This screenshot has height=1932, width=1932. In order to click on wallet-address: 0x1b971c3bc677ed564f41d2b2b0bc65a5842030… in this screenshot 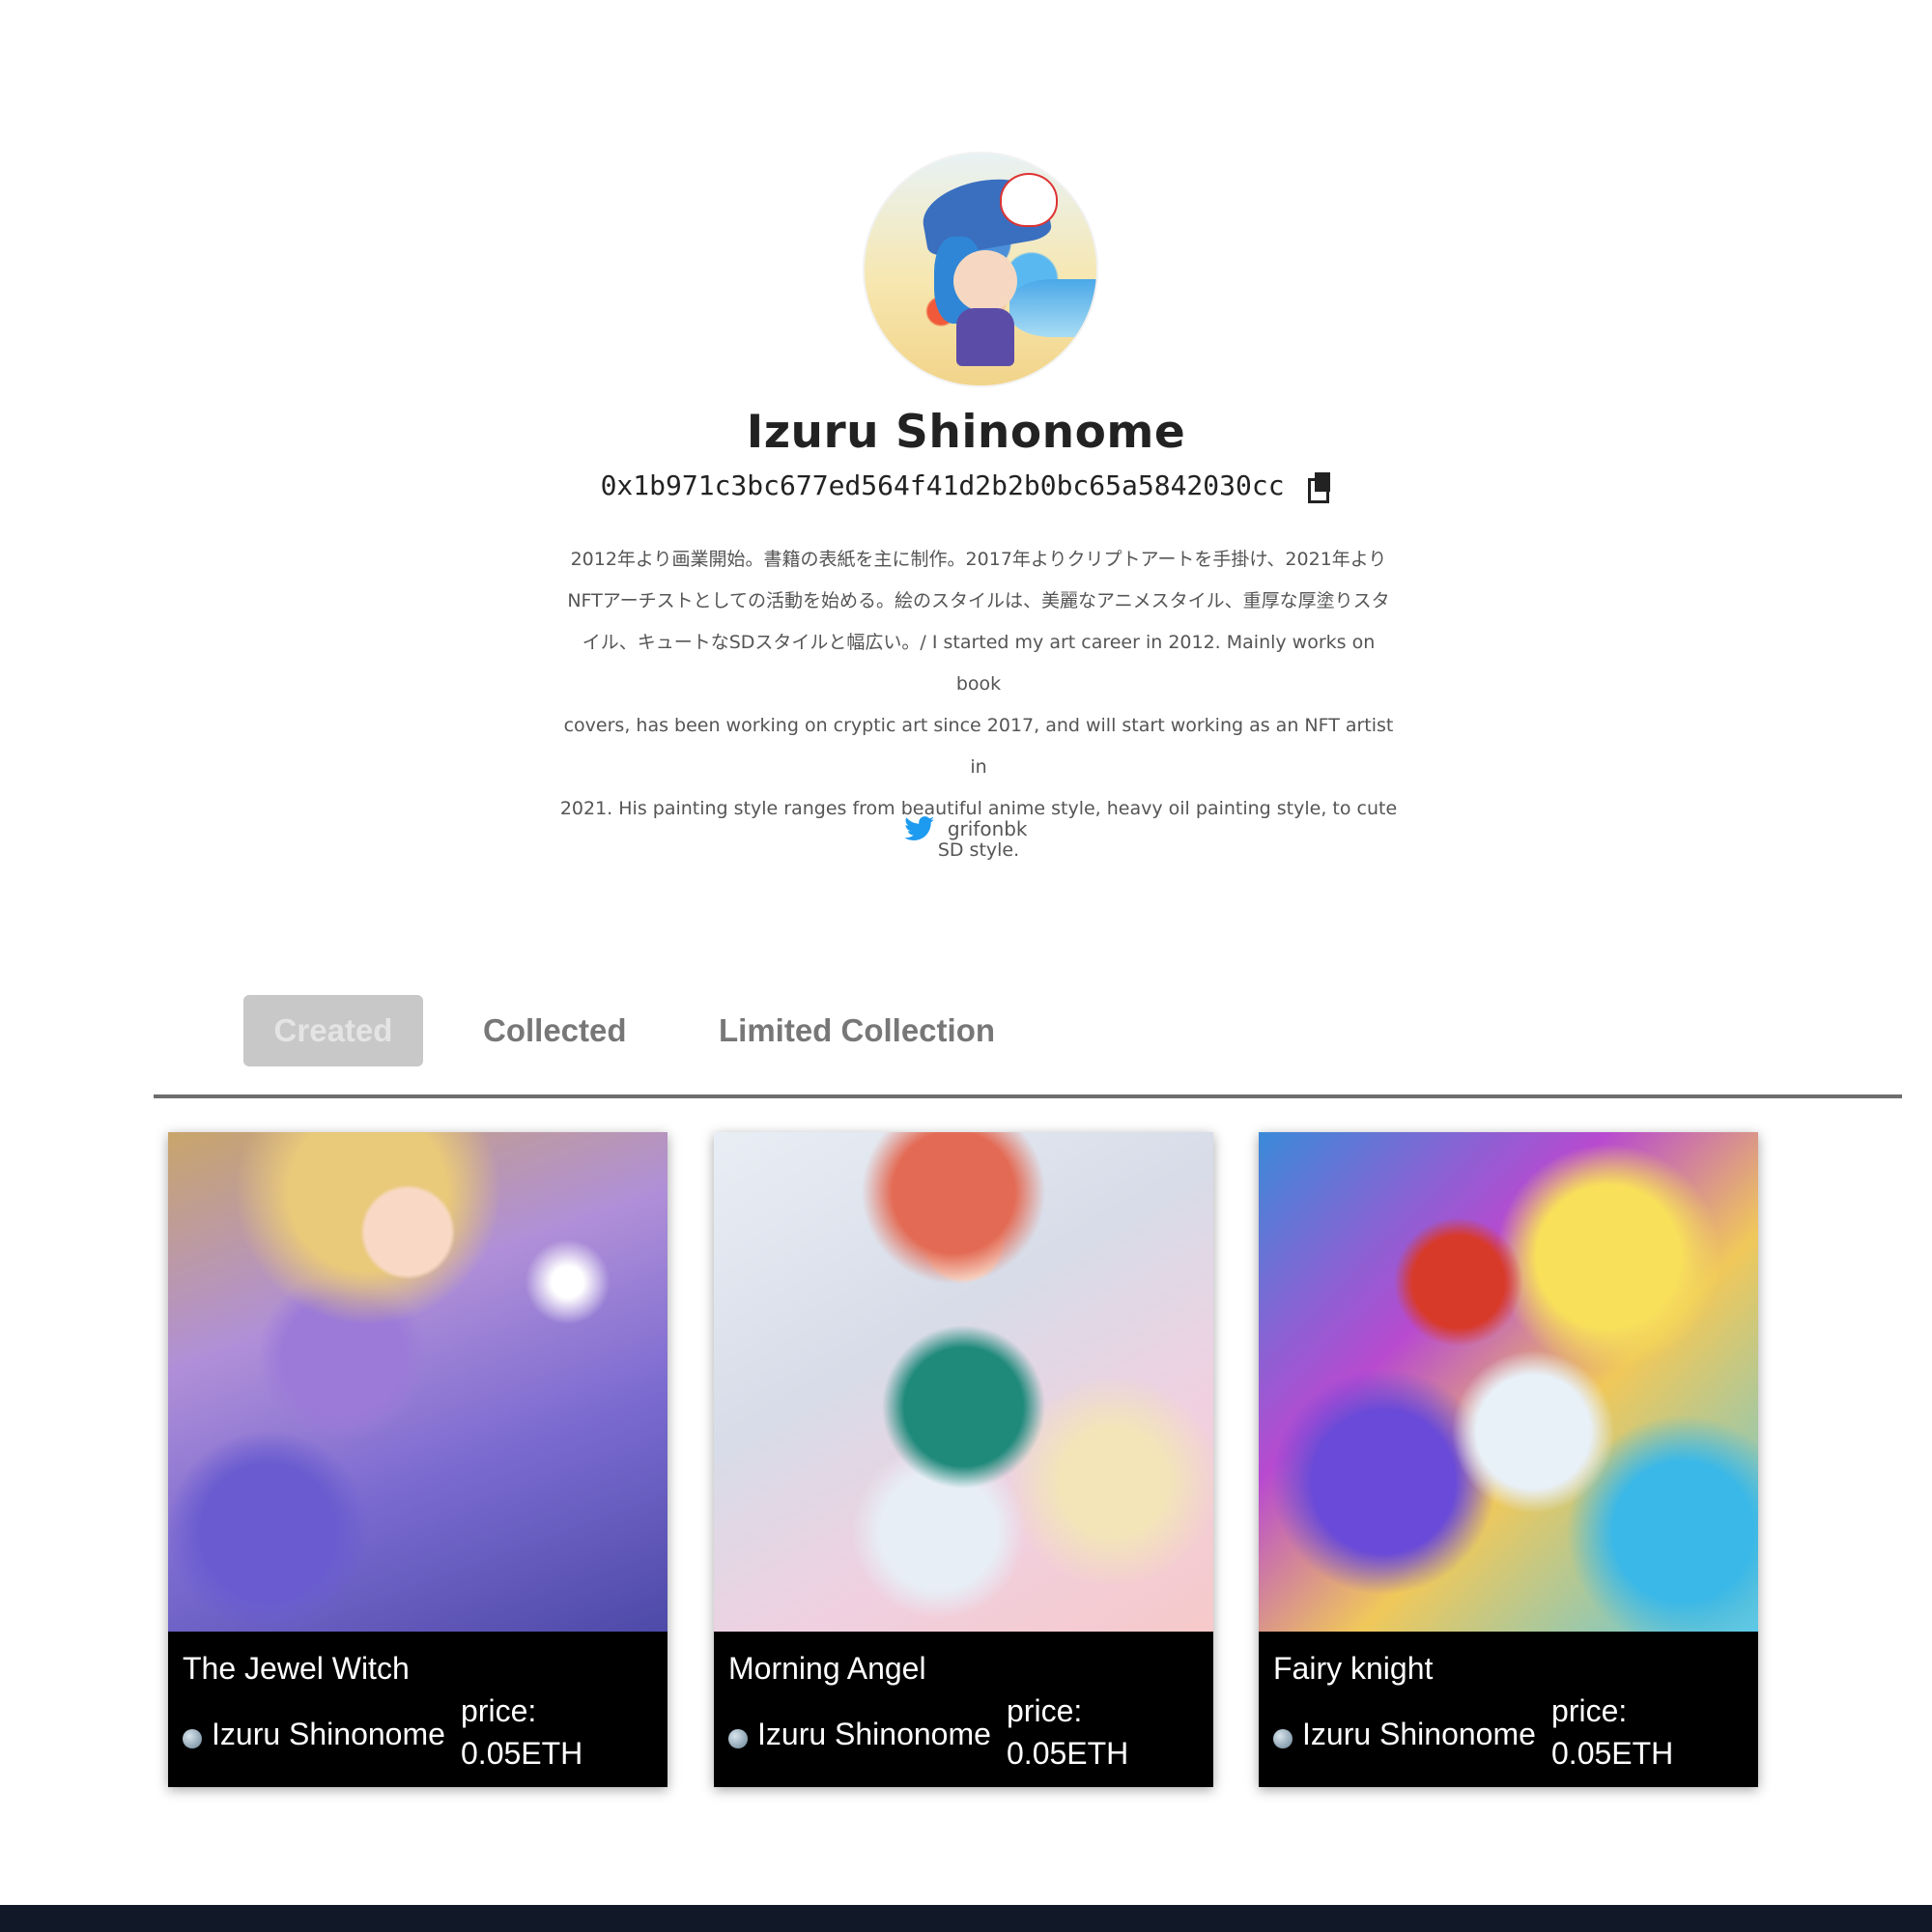, I will do `click(942, 485)`.